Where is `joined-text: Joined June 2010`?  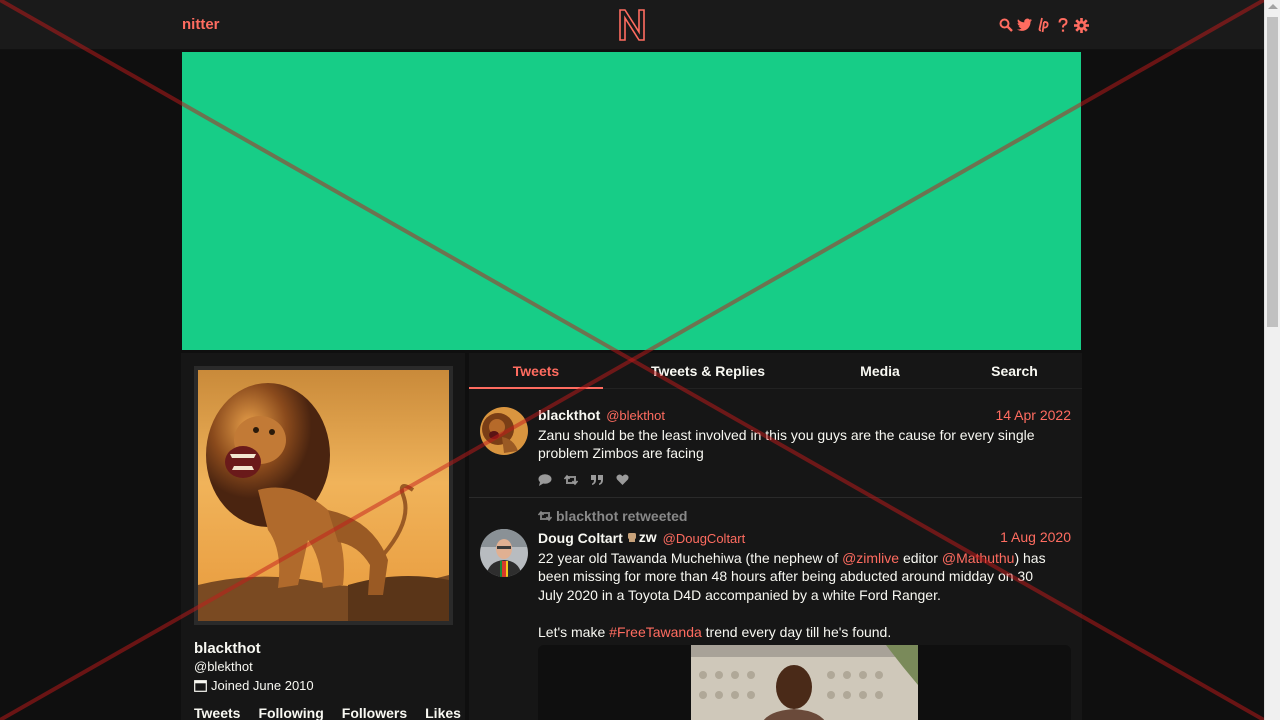
joined-text: Joined June 2010 is located at coordinates (262, 685).